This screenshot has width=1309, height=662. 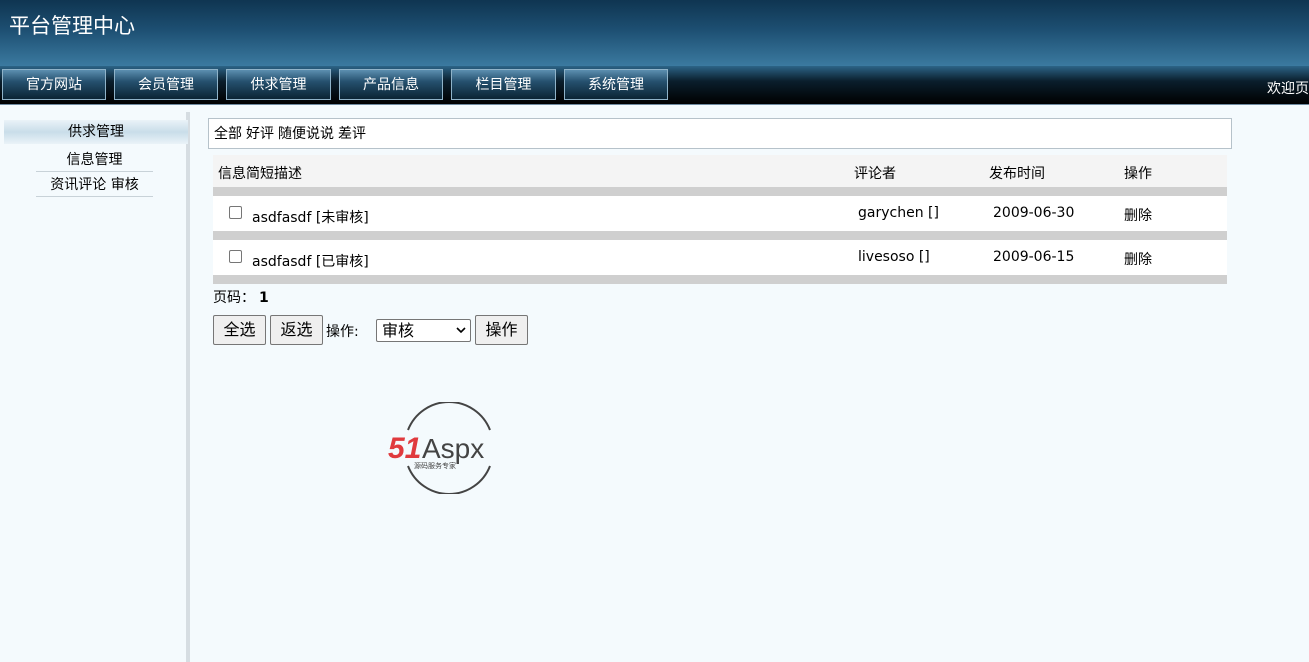 I want to click on select-all-button: 全选, so click(x=239, y=330).